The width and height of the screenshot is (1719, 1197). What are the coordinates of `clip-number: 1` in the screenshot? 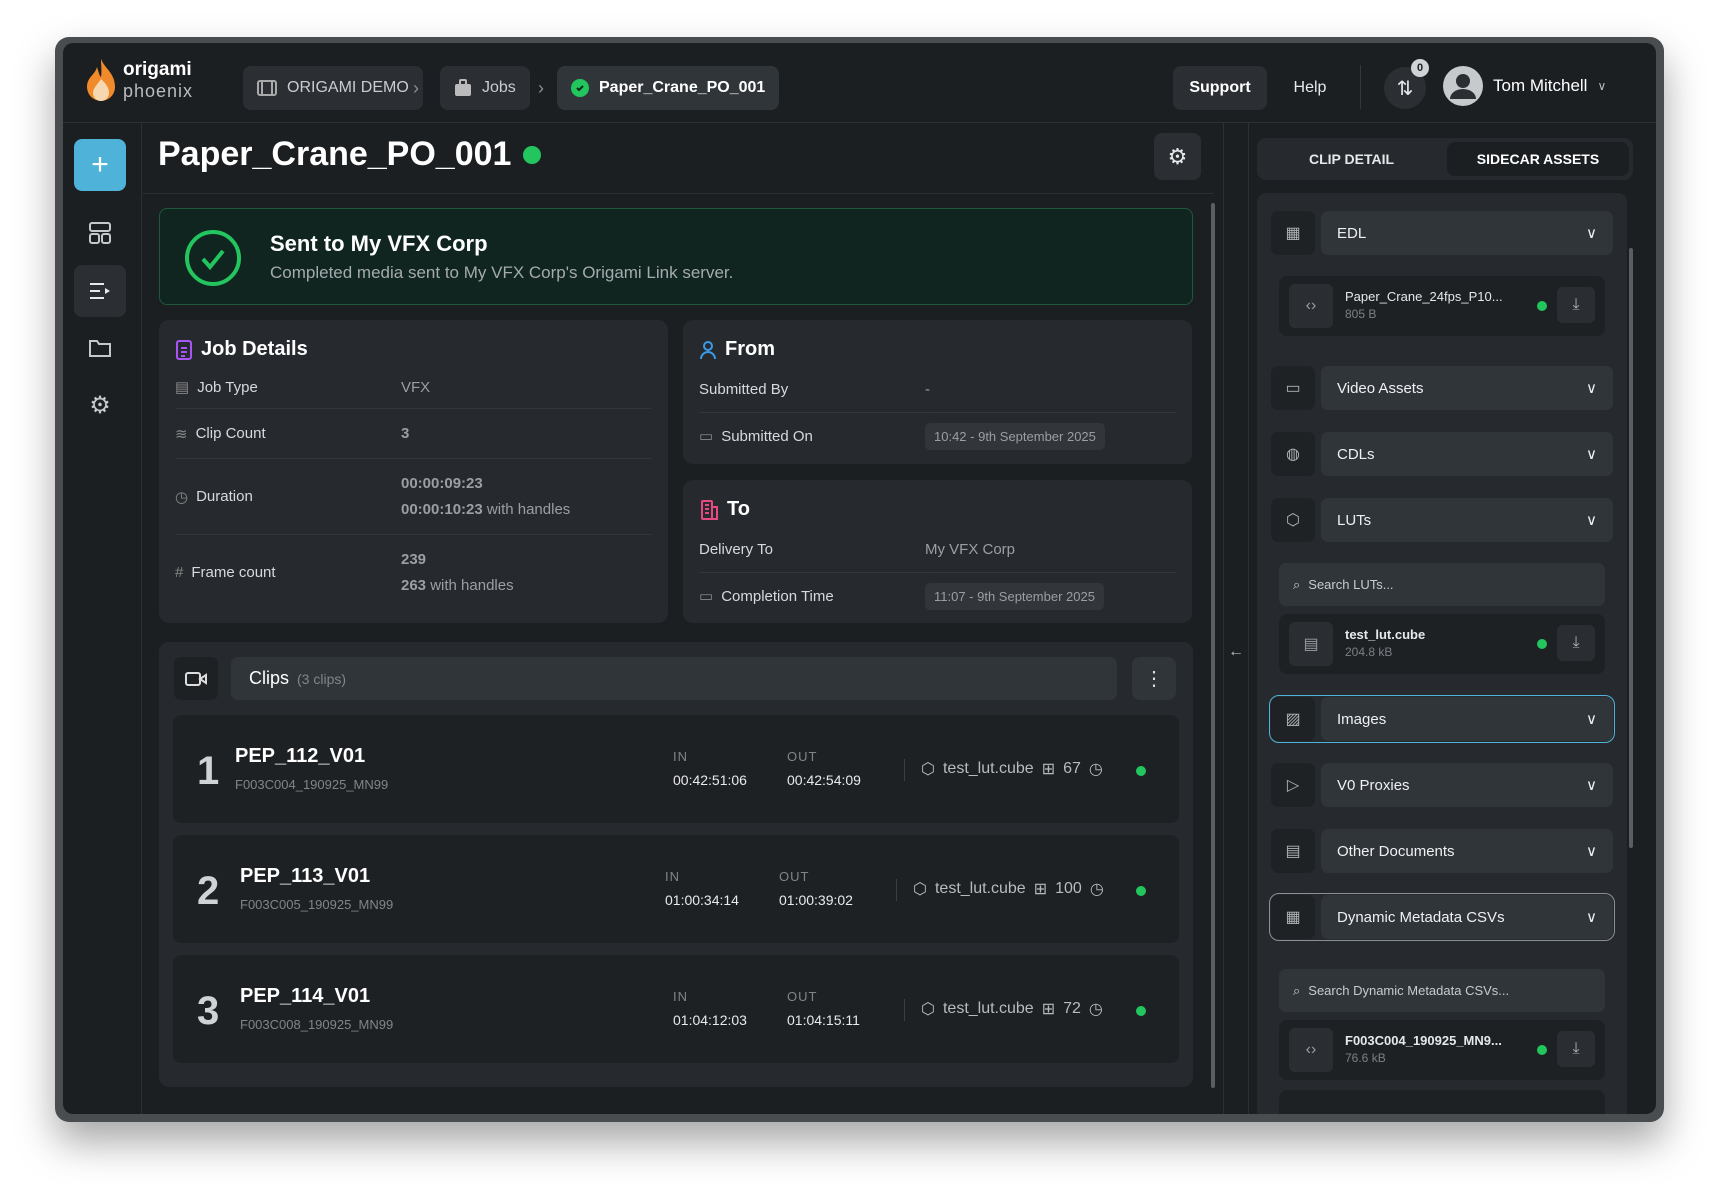 It's located at (208, 771).